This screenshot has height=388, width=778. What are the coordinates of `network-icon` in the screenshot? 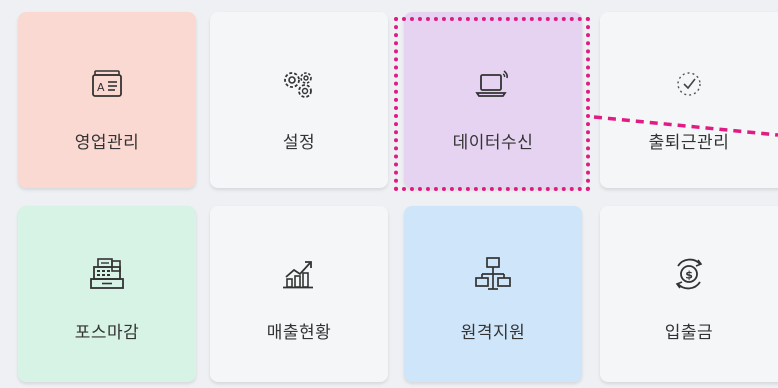 It's located at (493, 274).